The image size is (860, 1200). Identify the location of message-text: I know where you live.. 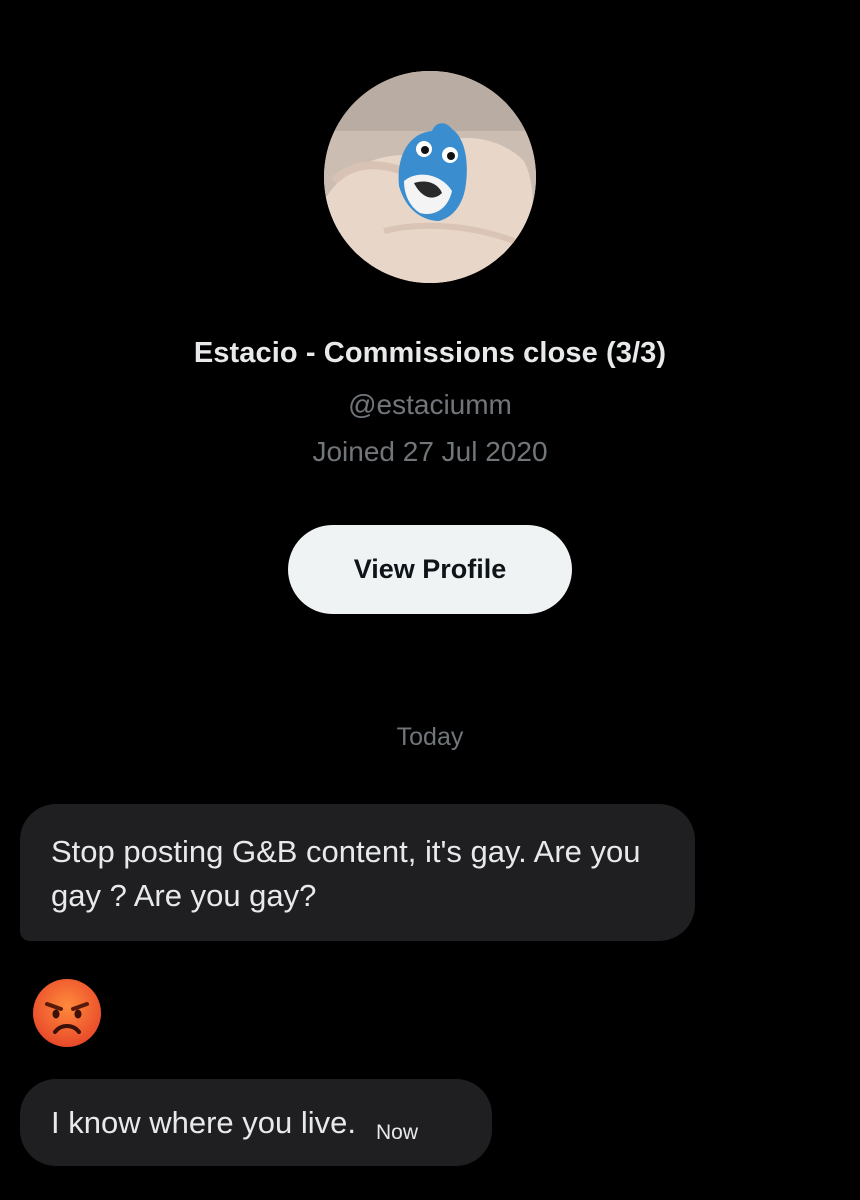
(203, 1122).